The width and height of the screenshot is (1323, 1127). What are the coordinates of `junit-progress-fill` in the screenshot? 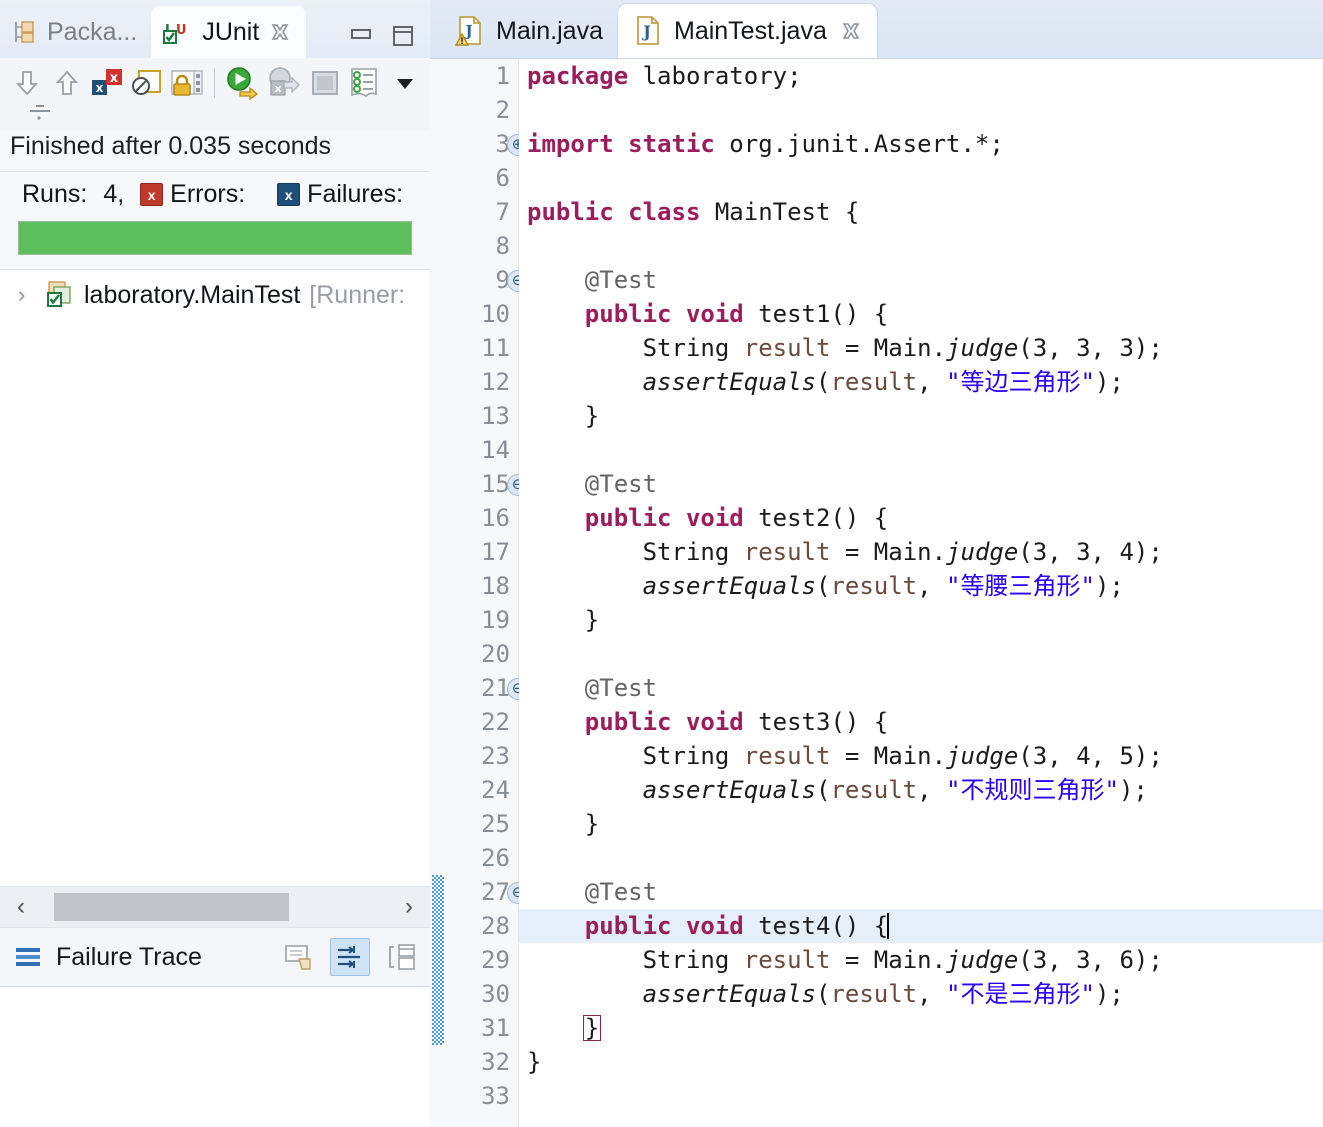 It's located at (215, 238).